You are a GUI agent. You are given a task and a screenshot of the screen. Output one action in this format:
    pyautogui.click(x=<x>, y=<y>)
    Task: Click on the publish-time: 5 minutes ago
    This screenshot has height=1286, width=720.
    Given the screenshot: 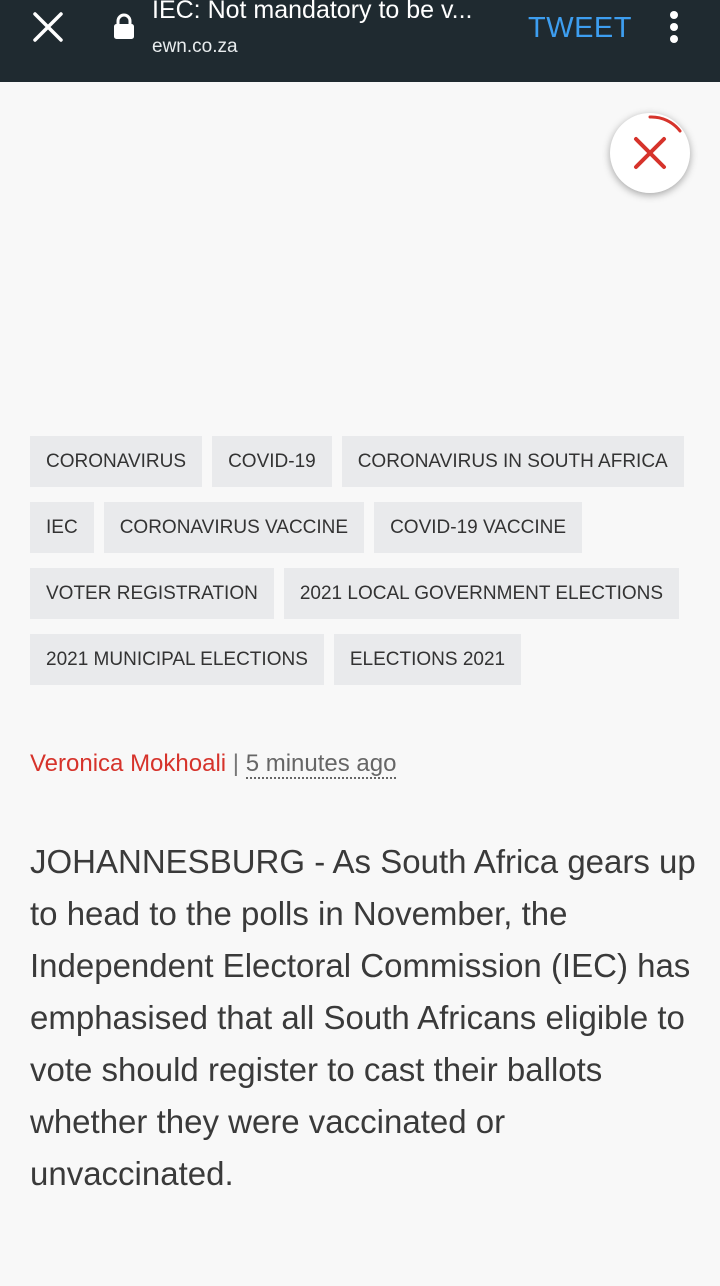 What is the action you would take?
    pyautogui.click(x=321, y=764)
    